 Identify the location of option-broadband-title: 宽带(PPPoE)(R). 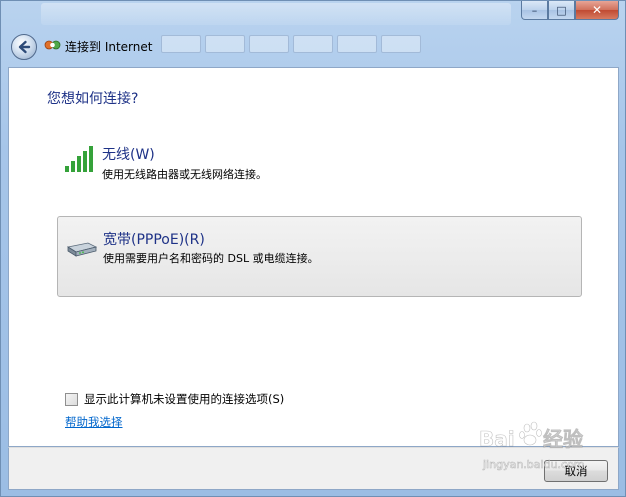
(154, 240).